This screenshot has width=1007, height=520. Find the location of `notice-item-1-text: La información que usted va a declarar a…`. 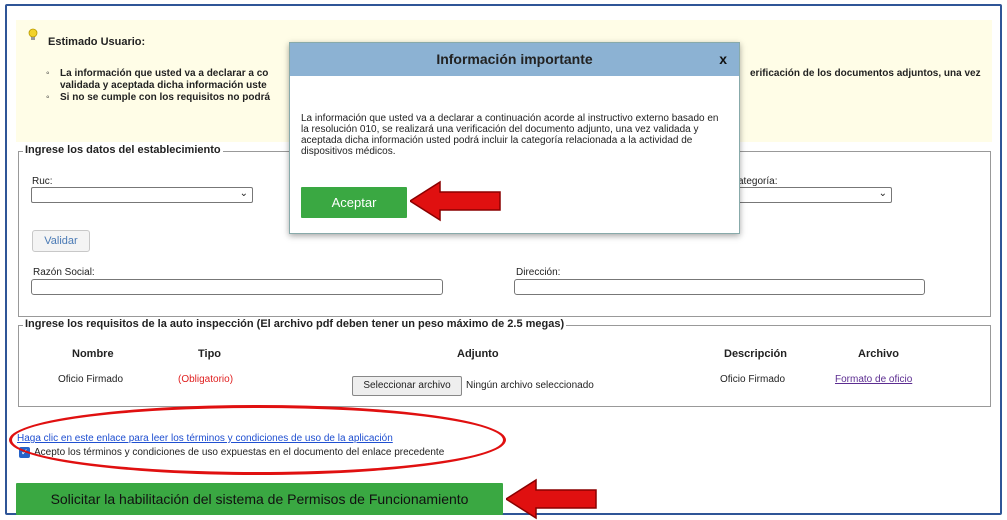

notice-item-1-text: La información que usted va a declarar a… is located at coordinates (164, 73).